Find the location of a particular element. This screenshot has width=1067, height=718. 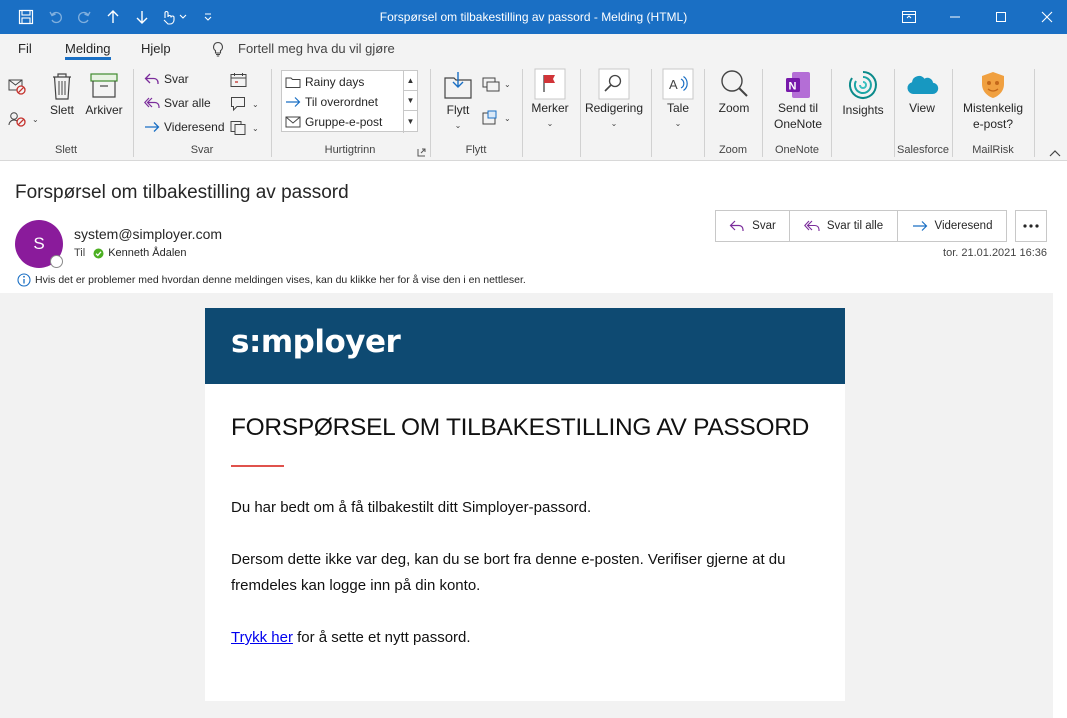

presence-status-icon is located at coordinates (56, 261).